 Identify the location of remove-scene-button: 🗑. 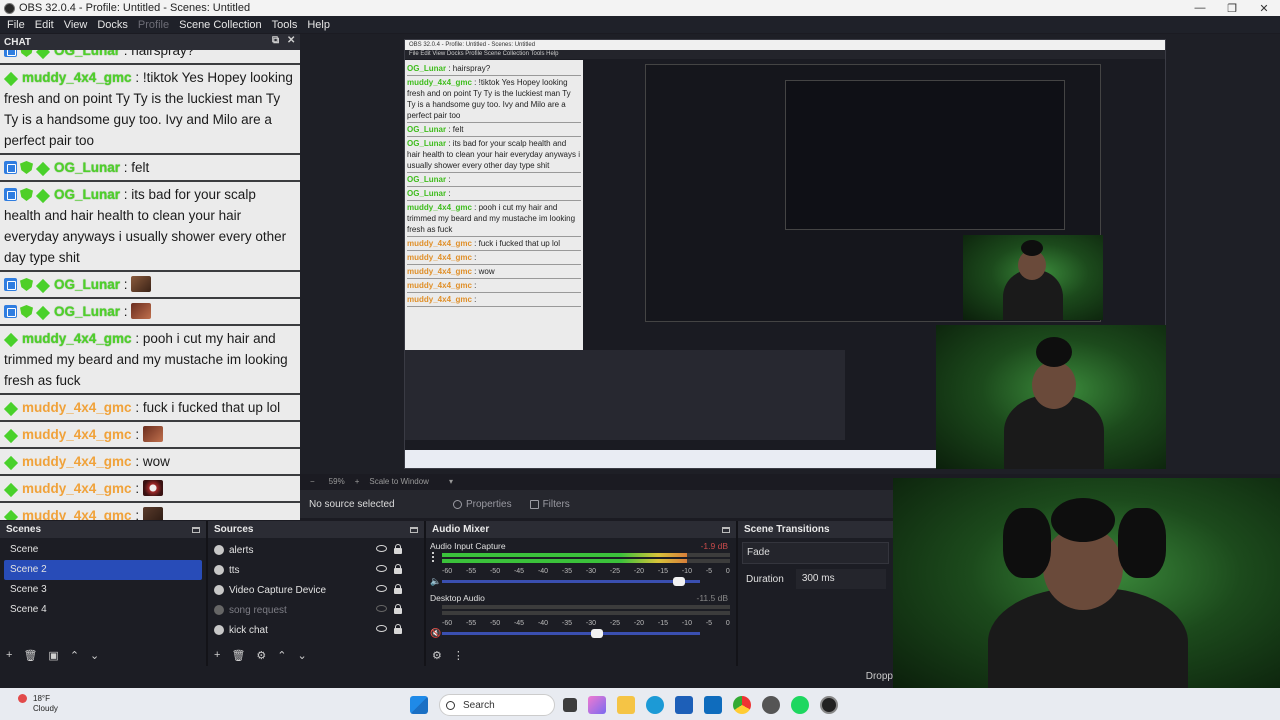
(30, 655).